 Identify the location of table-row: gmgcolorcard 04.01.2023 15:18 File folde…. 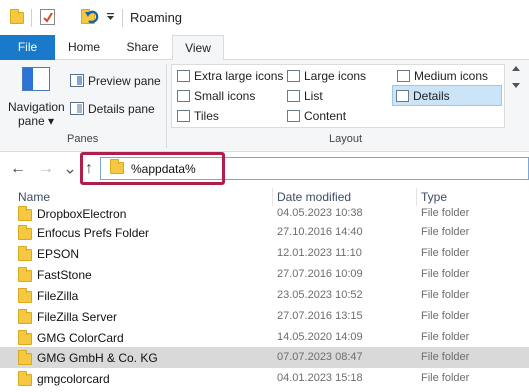
(264, 378).